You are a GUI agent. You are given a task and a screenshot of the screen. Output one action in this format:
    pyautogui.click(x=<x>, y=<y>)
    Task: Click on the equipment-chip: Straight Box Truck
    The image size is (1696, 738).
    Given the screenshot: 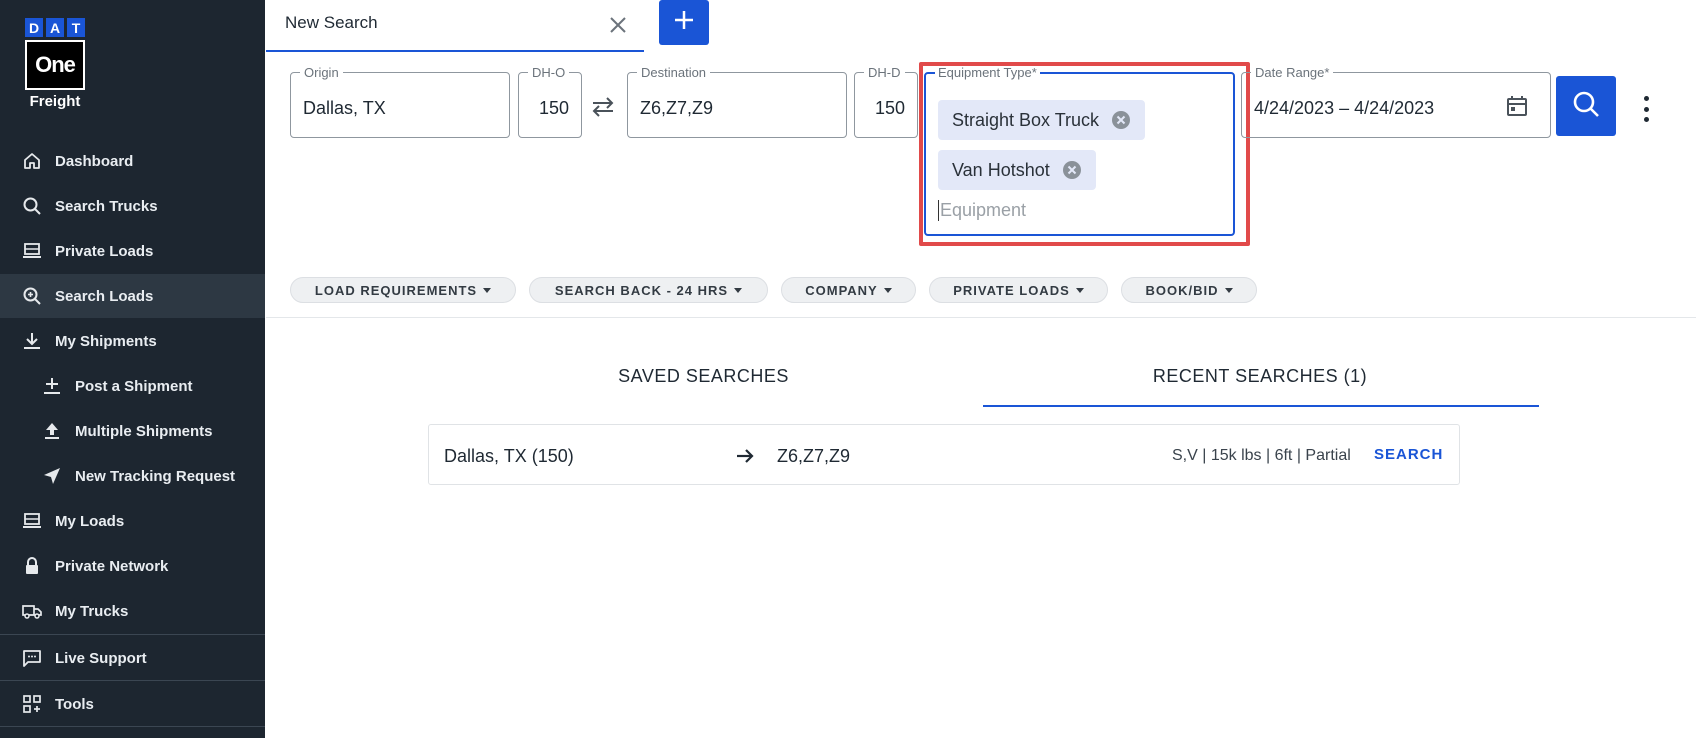 What is the action you would take?
    pyautogui.click(x=1042, y=120)
    